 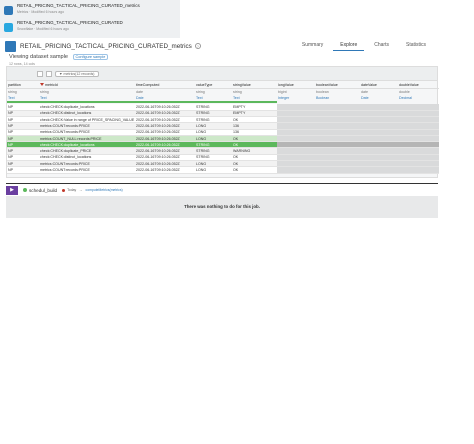 I want to click on job-output-link: computeMetrics(metrics), so click(x=104, y=190).